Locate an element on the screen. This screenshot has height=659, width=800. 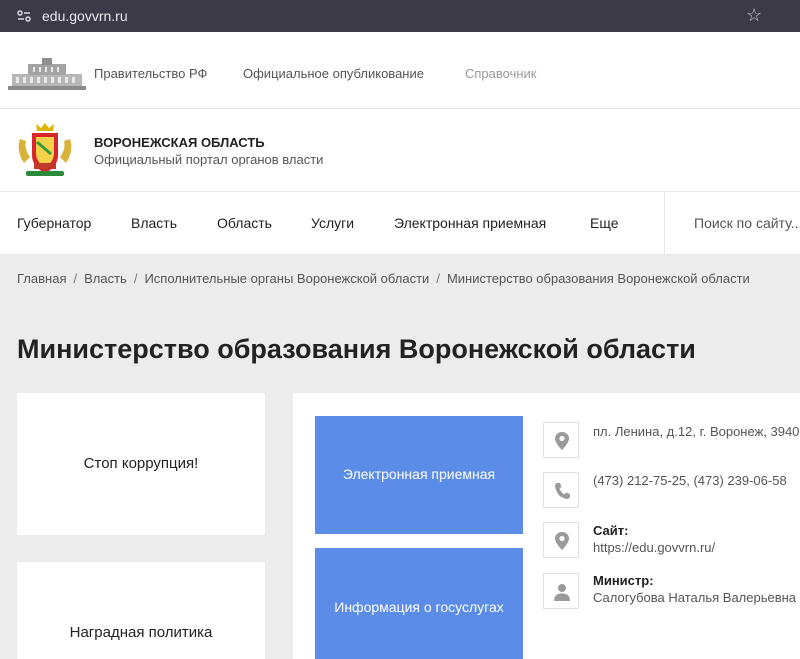
gov-link-government: Правительство РФ is located at coordinates (150, 74).